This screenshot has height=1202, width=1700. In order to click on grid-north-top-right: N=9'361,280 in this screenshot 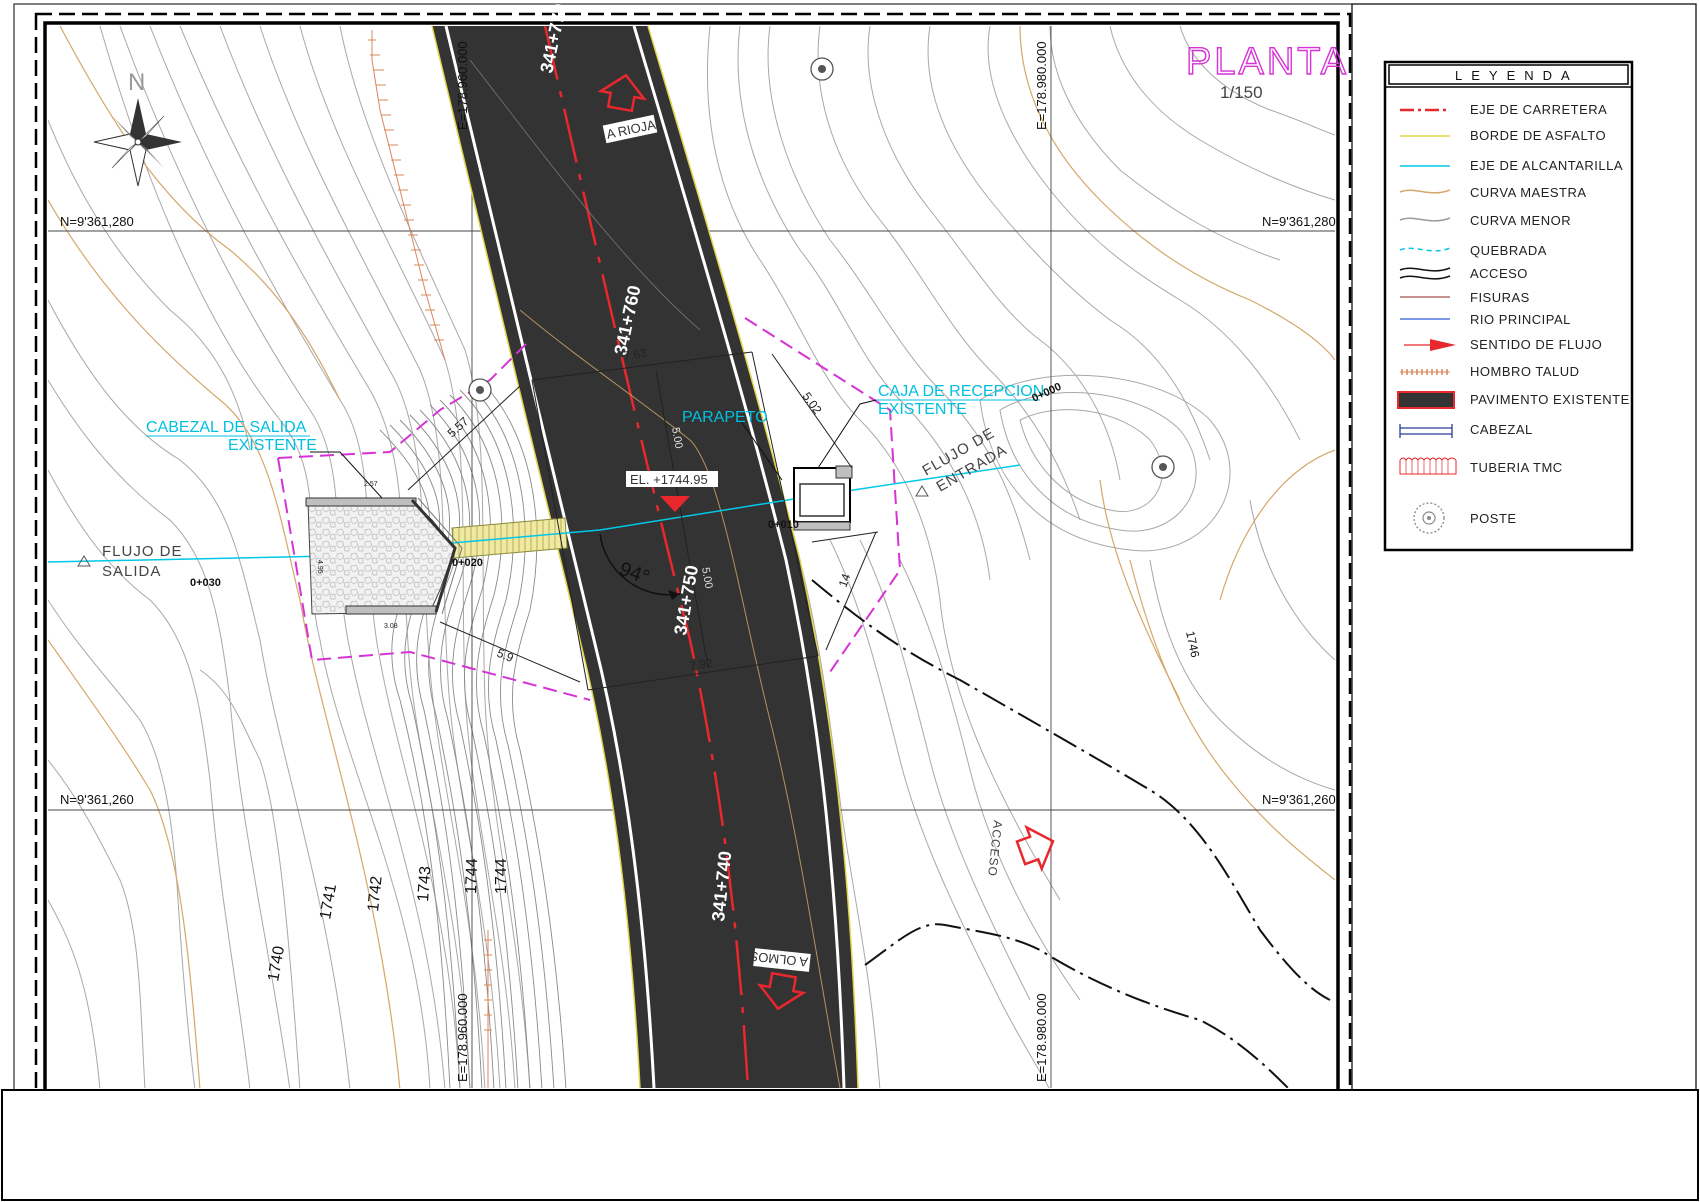, I will do `click(1299, 221)`.